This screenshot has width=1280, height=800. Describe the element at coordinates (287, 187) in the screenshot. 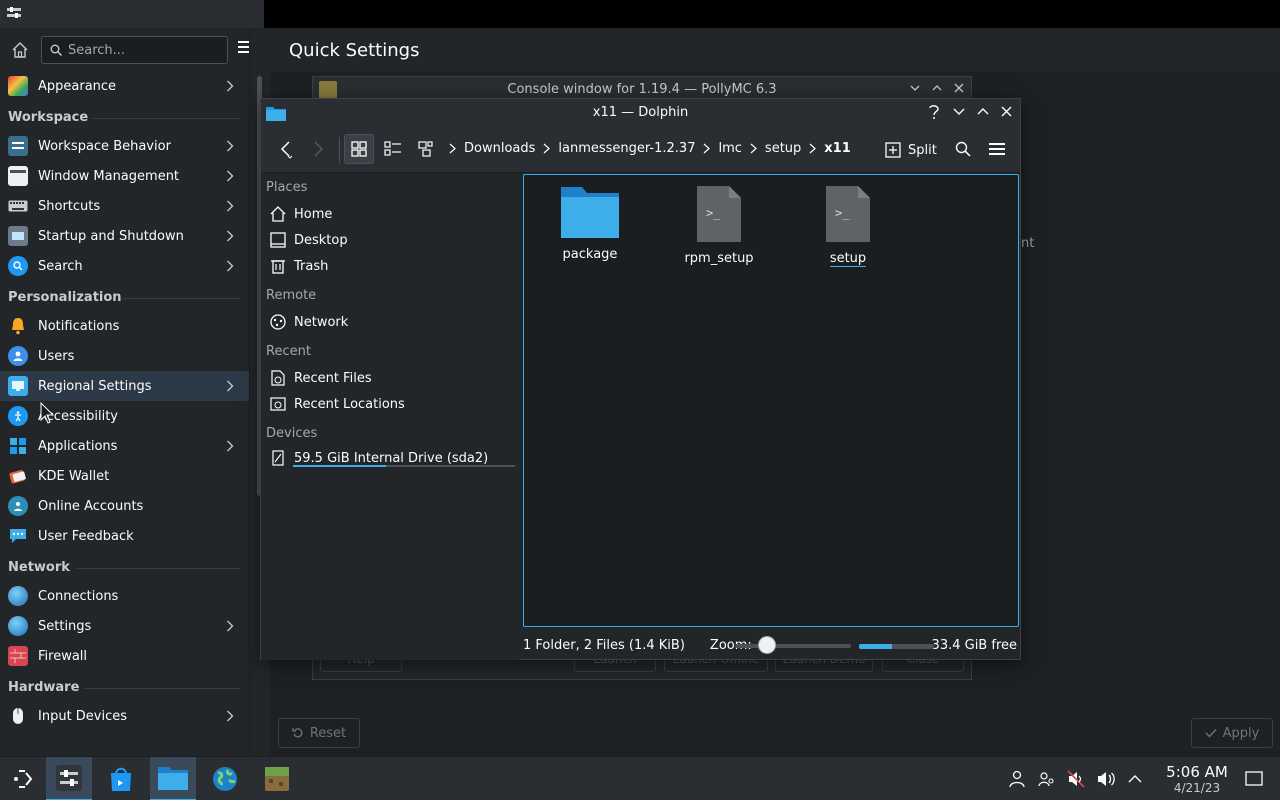

I see `places-heading: Places` at that location.